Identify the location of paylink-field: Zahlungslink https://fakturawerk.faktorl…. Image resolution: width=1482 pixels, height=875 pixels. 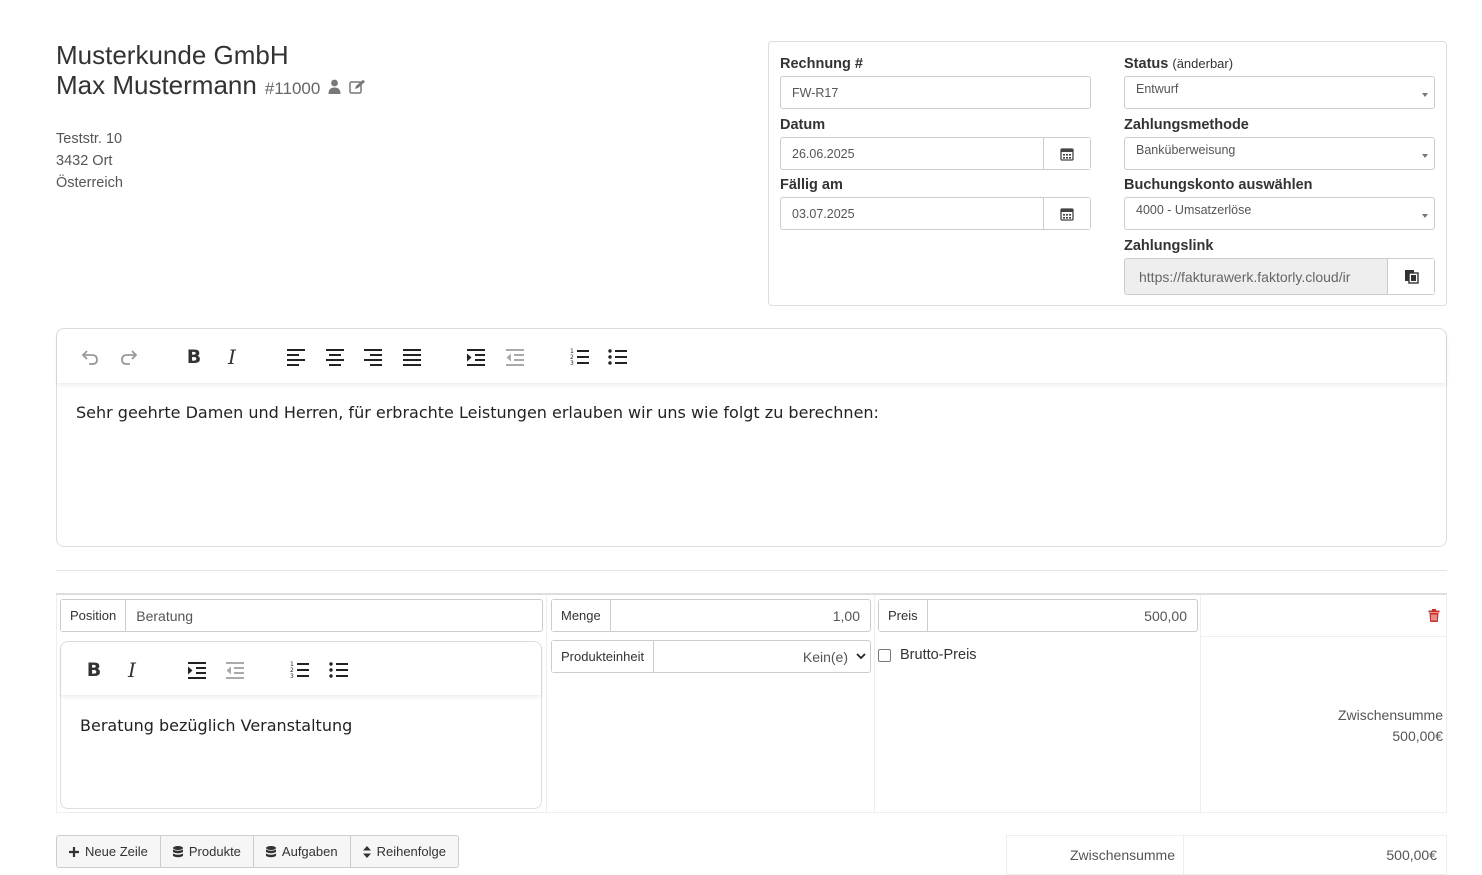
(1279, 265).